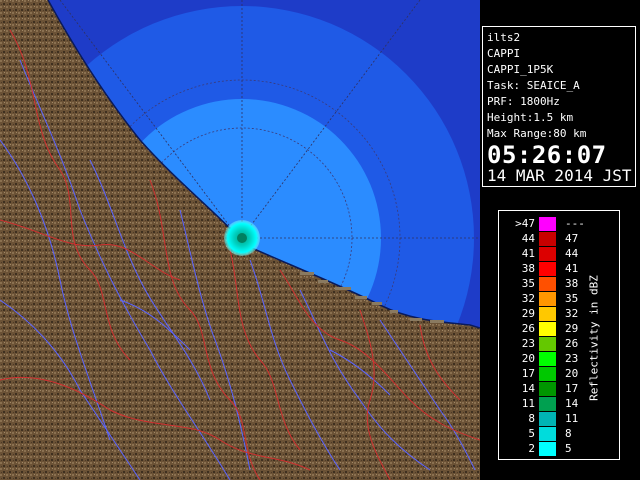  Describe the element at coordinates (572, 253) in the screenshot. I see `legend-high-label: 44` at that location.